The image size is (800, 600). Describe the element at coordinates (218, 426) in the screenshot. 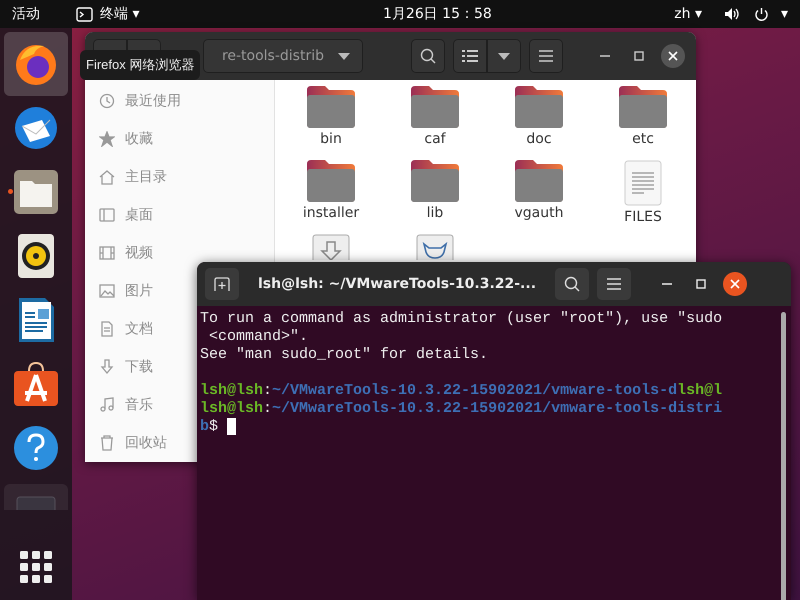

I see `terminal-line: b$` at that location.